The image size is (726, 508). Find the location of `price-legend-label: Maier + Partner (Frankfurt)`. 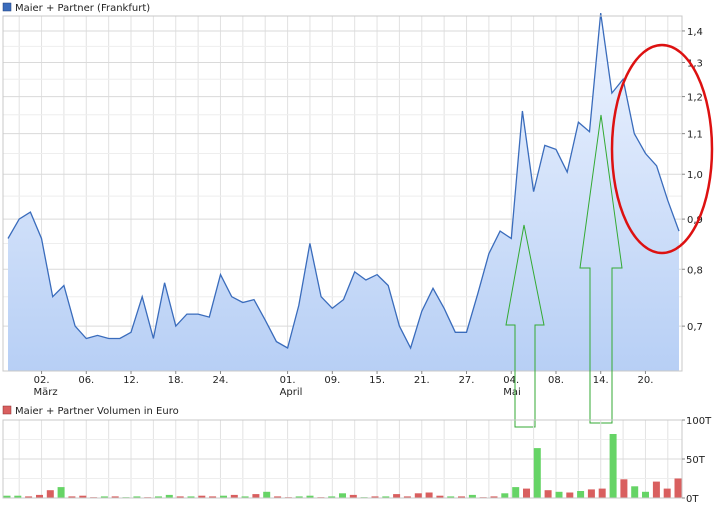

price-legend-label: Maier + Partner (Frankfurt) is located at coordinates (82, 8).